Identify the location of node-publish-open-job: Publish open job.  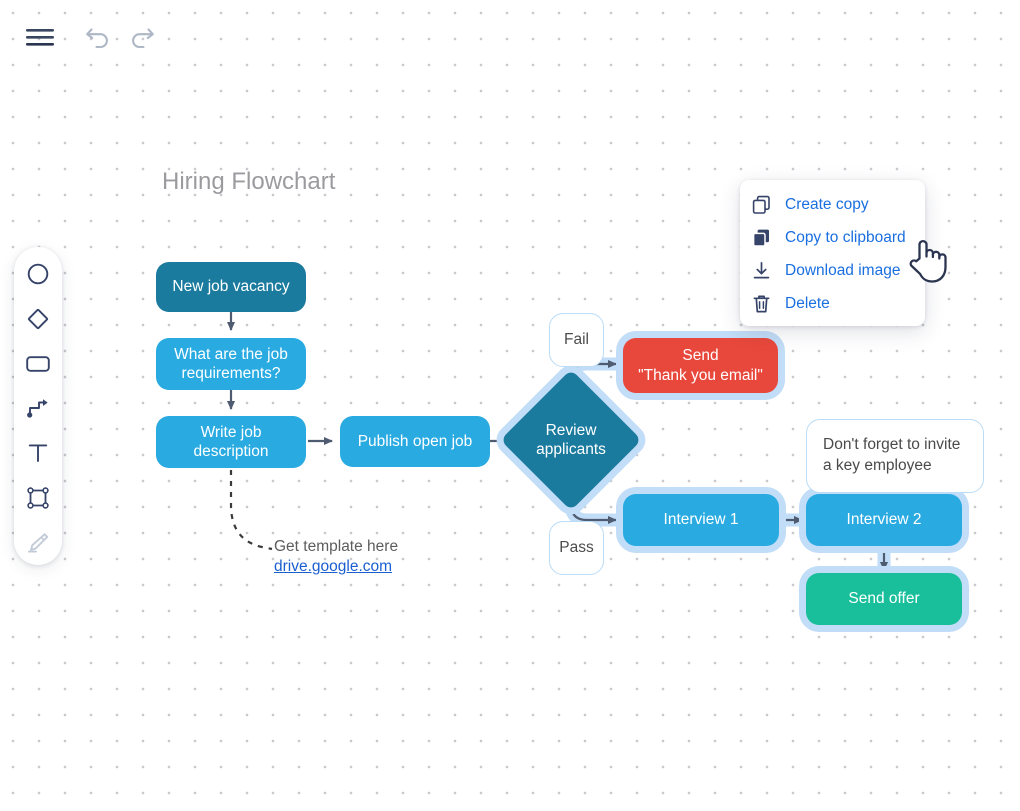
(415, 441).